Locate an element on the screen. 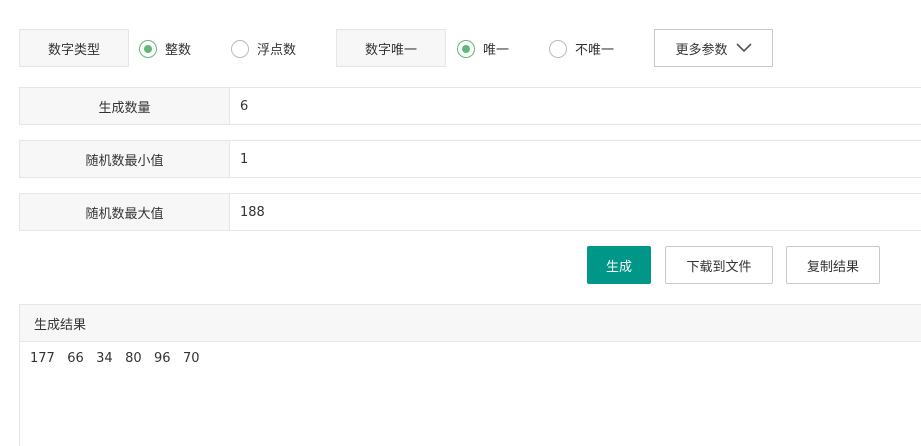 This screenshot has width=921, height=446. radio-not-unique: 不唯一 is located at coordinates (581, 48).